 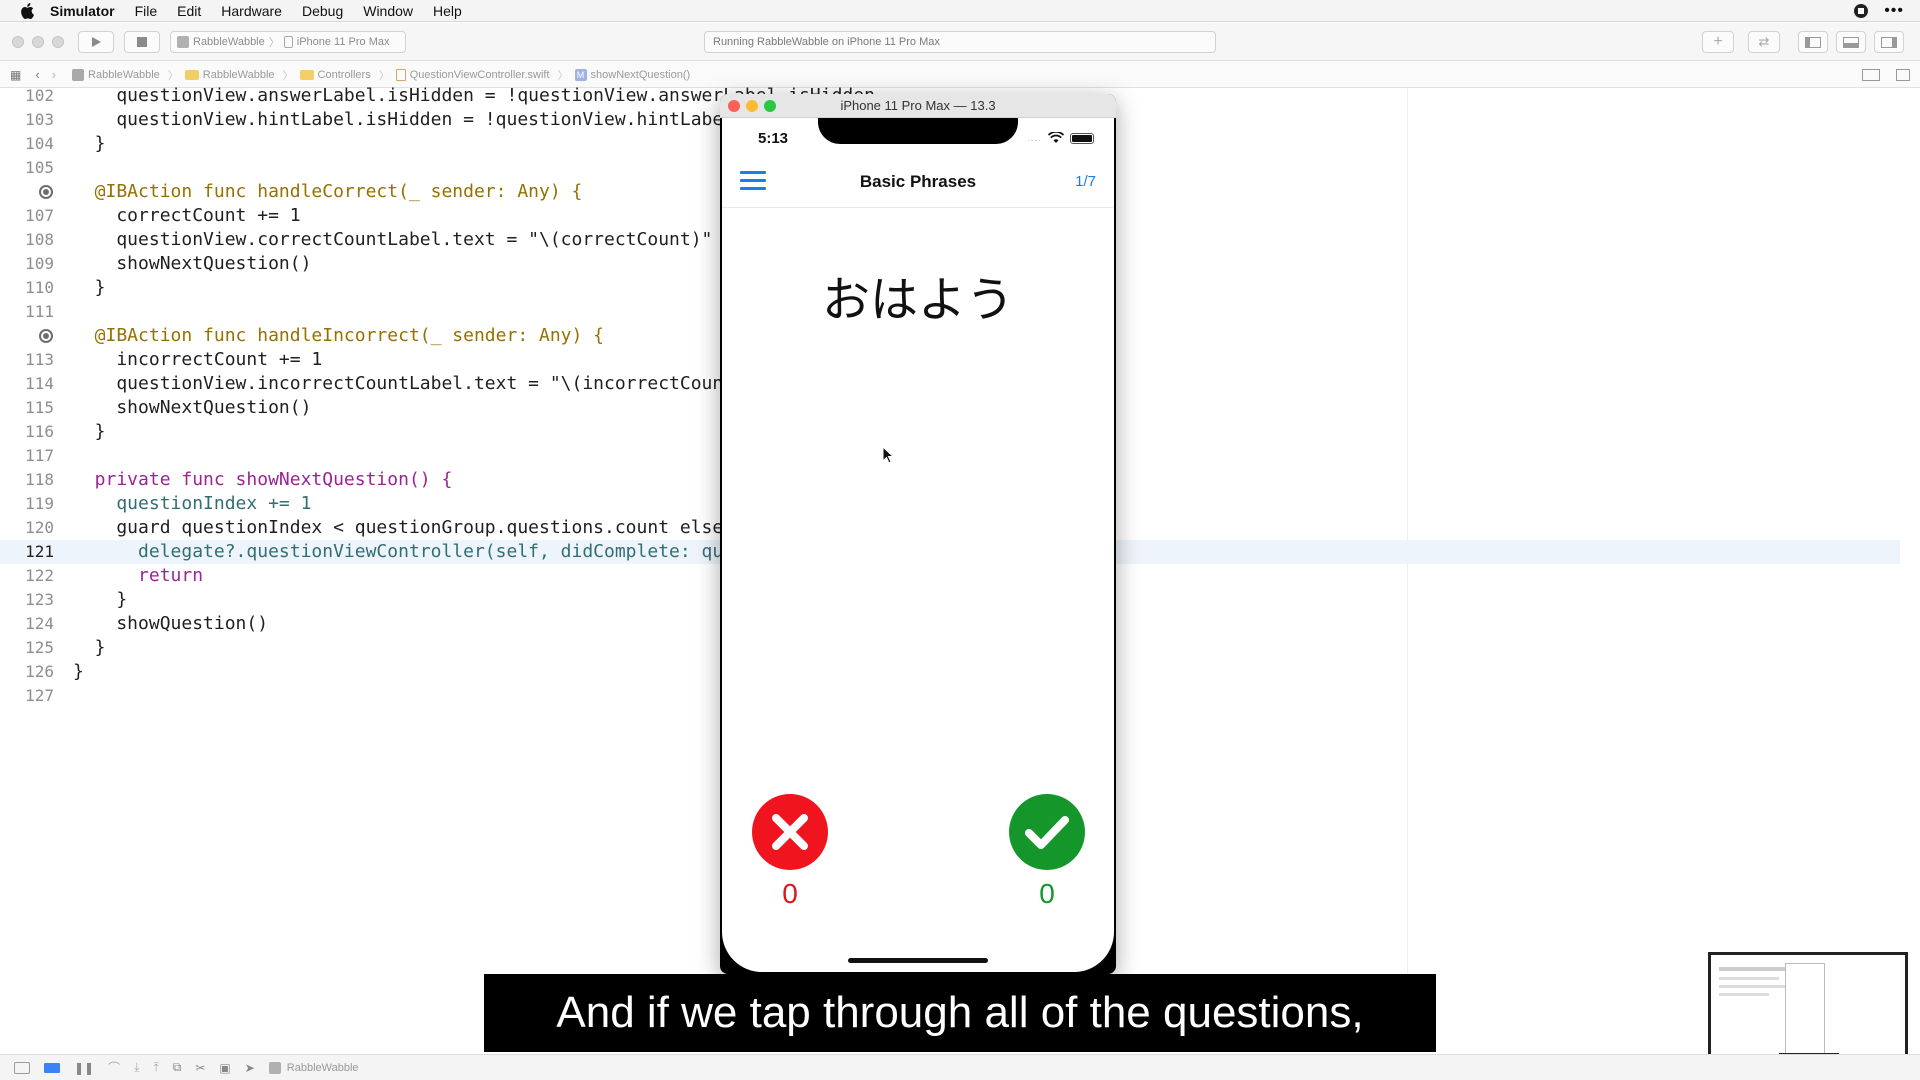 What do you see at coordinates (82, 11) in the screenshot?
I see `menu-app-simulator: Simulator` at bounding box center [82, 11].